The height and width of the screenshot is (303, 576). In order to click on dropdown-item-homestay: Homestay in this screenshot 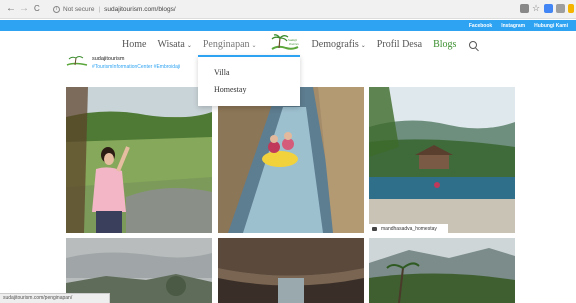, I will do `click(230, 89)`.